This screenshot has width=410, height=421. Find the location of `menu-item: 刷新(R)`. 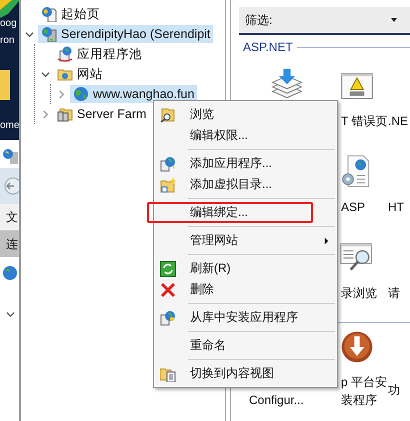

menu-item: 刷新(R) is located at coordinates (245, 268).